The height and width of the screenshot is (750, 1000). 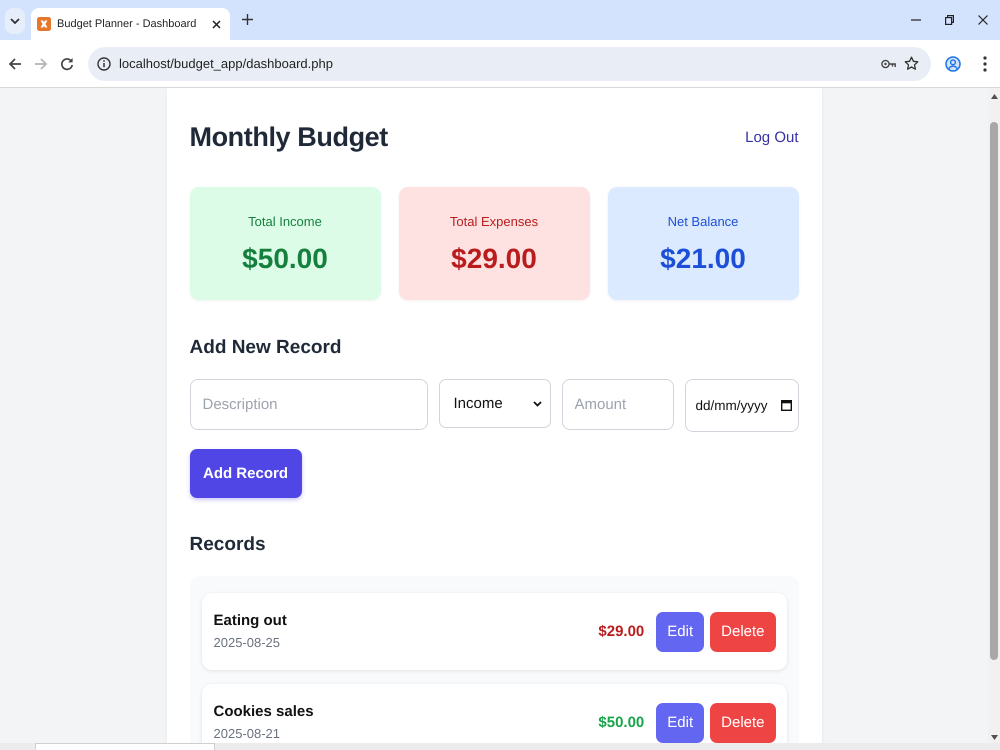 What do you see at coordinates (509, 63) in the screenshot?
I see `address-bar: localhost/budget_app/dashboard.php` at bounding box center [509, 63].